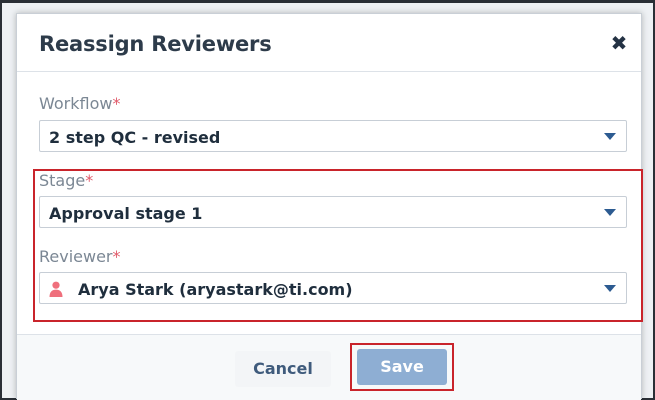 This screenshot has width=655, height=400. Describe the element at coordinates (135, 137) in the screenshot. I see `workflow-select-value: 2 step QC - revised` at that location.